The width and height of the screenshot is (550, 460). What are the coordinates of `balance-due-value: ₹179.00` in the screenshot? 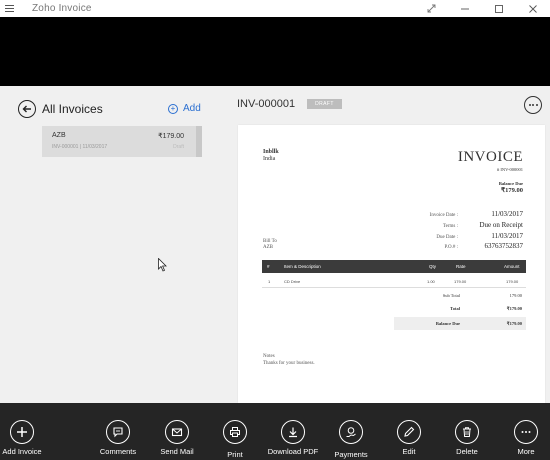 It's located at (511, 190).